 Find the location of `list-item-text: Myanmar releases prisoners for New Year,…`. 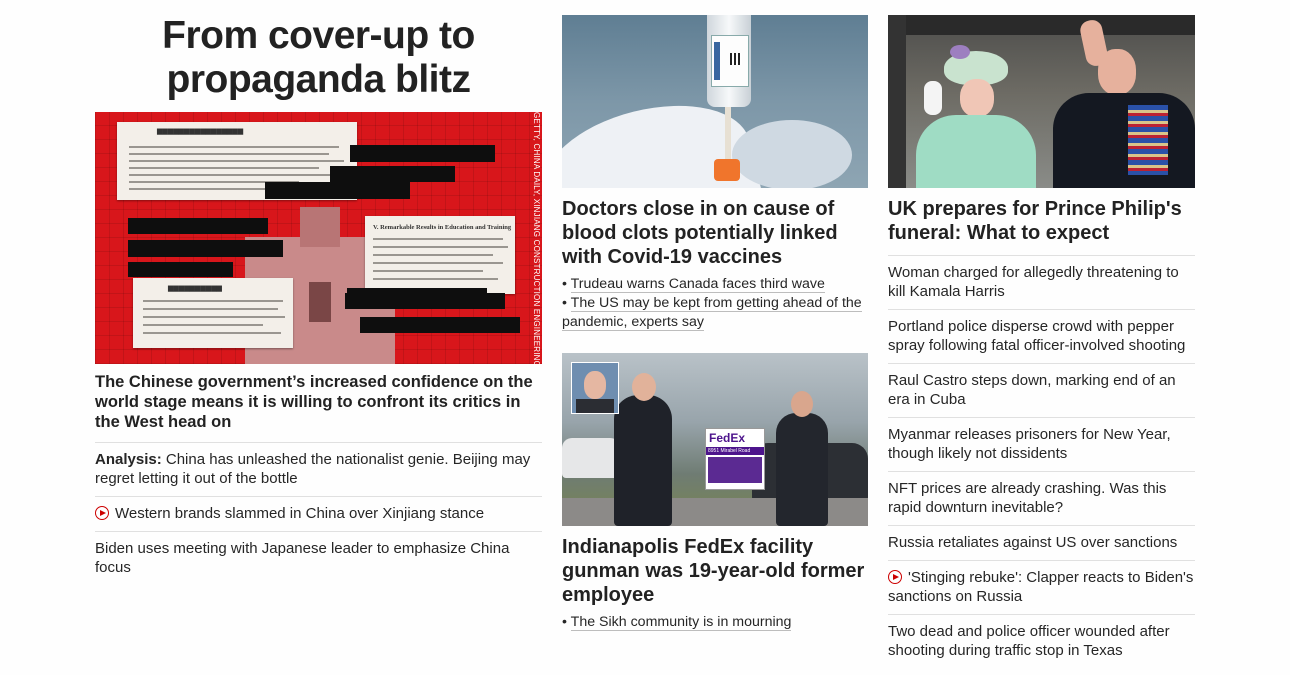

list-item-text: Myanmar releases prisoners for New Year,… is located at coordinates (1029, 444).